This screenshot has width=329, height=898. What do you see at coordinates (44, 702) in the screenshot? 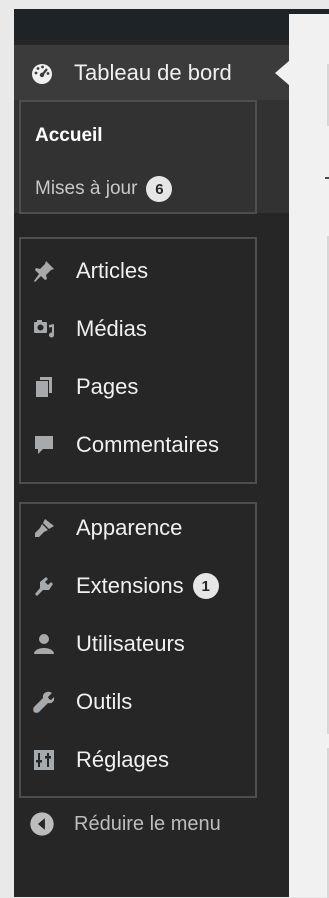
I see `wrench-icon` at bounding box center [44, 702].